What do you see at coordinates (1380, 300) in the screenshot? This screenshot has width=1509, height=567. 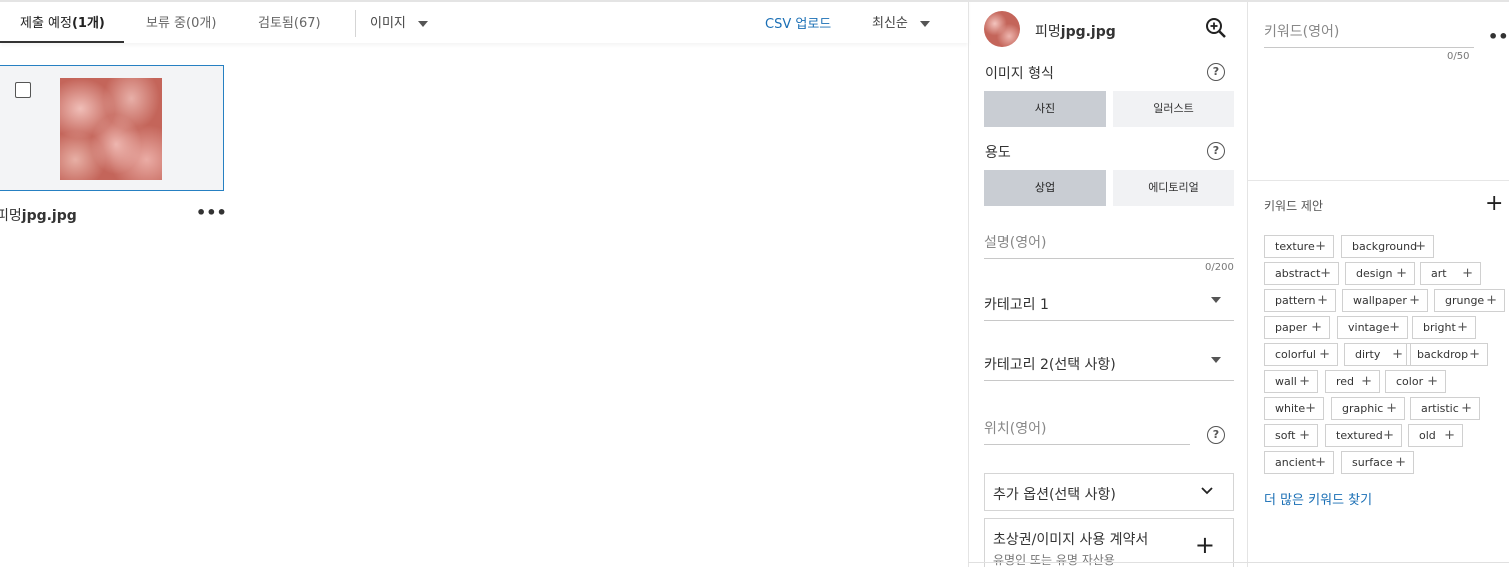 I see `keyword-chip-label: wallpaper` at bounding box center [1380, 300].